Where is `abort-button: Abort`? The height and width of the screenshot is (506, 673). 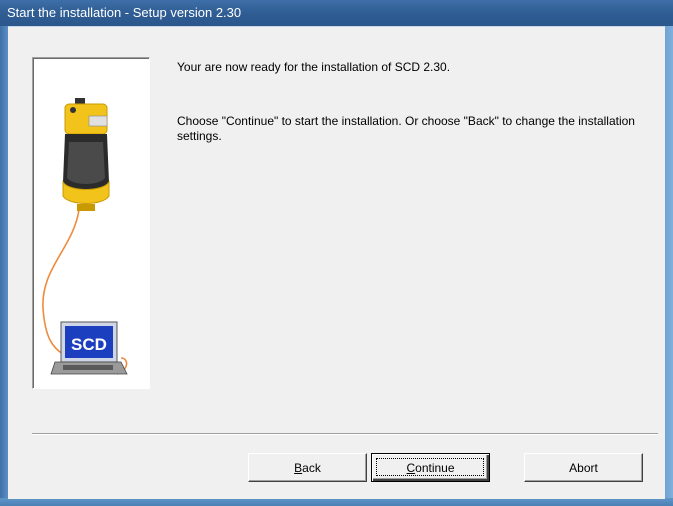
abort-button: Abort is located at coordinates (583, 467).